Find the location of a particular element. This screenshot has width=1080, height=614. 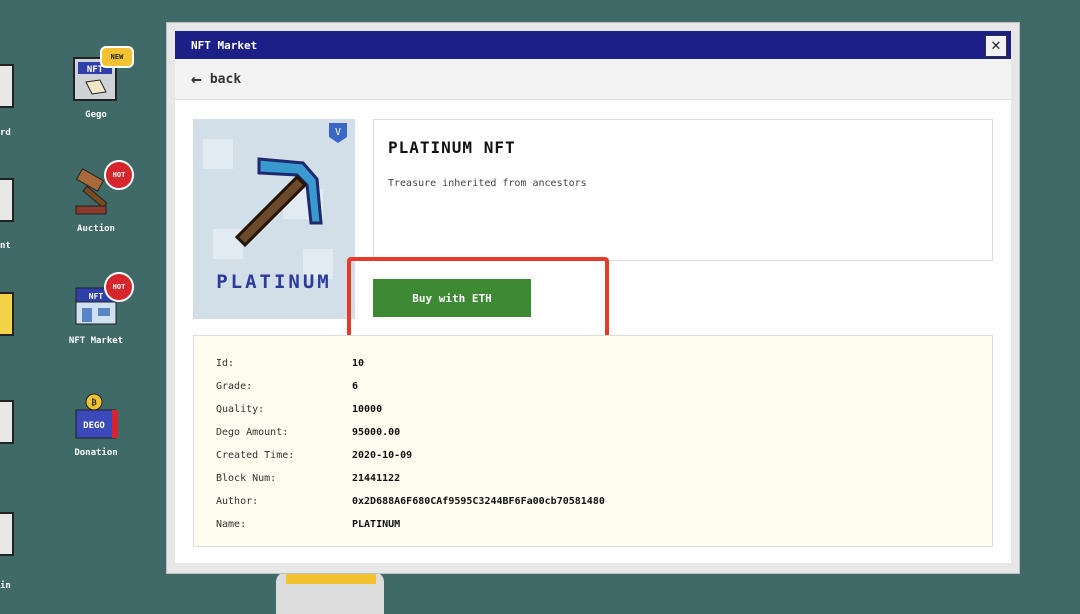

market-store-icon: NFT HOT is located at coordinates (103, 300).